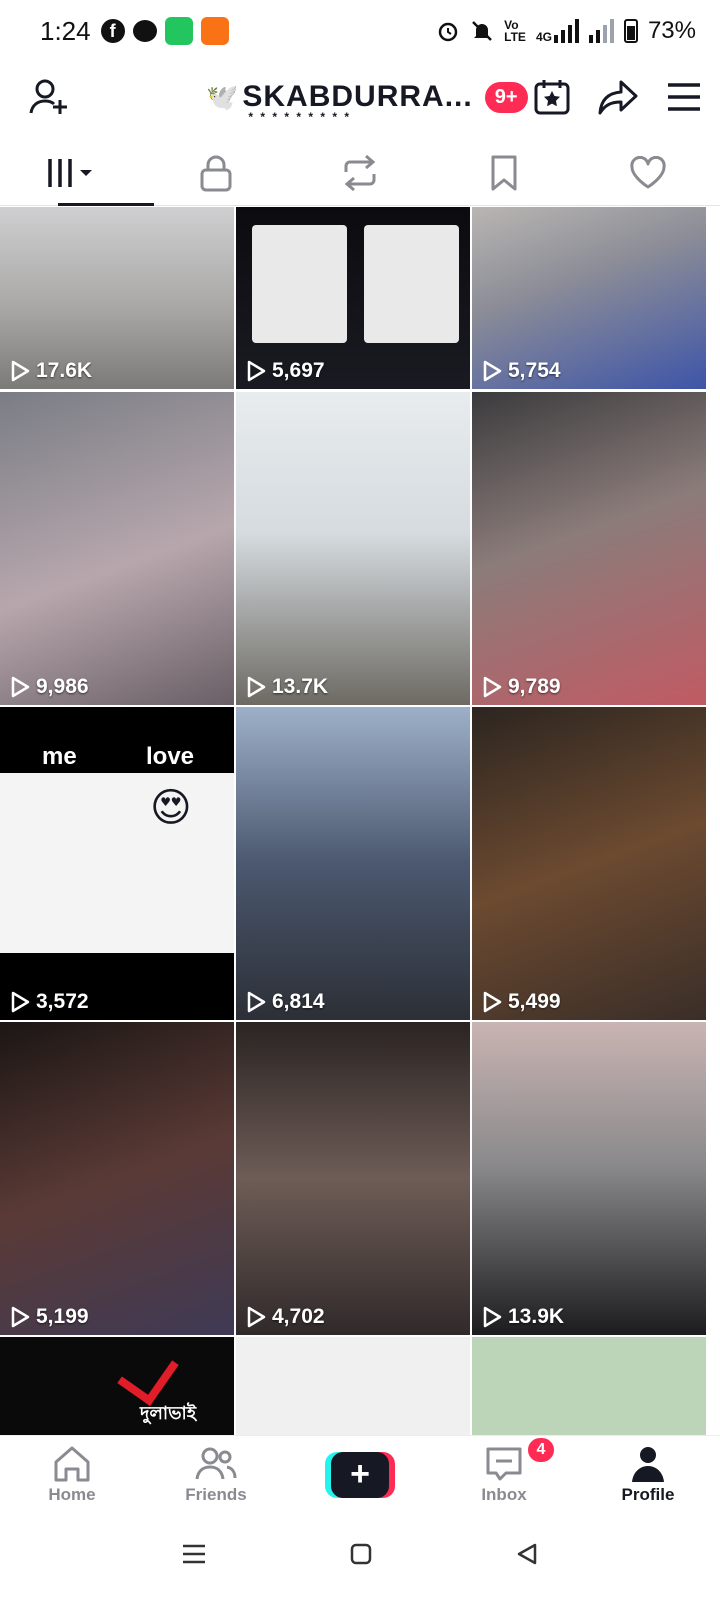  Describe the element at coordinates (360, 172) in the screenshot. I see `tab-reposts` at that location.